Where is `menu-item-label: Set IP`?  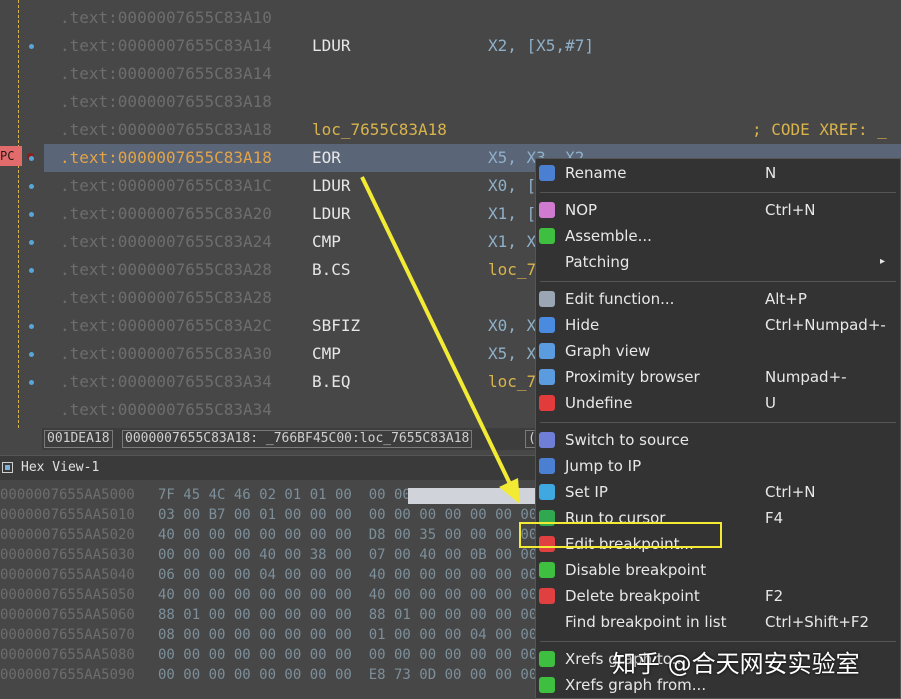 menu-item-label: Set IP is located at coordinates (586, 492).